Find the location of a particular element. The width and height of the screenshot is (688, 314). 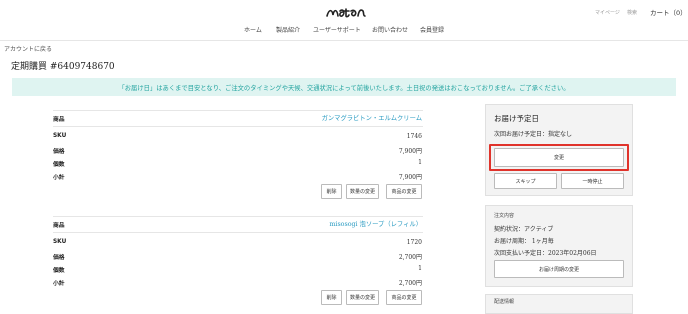

mypage-link: マイページ is located at coordinates (607, 12).